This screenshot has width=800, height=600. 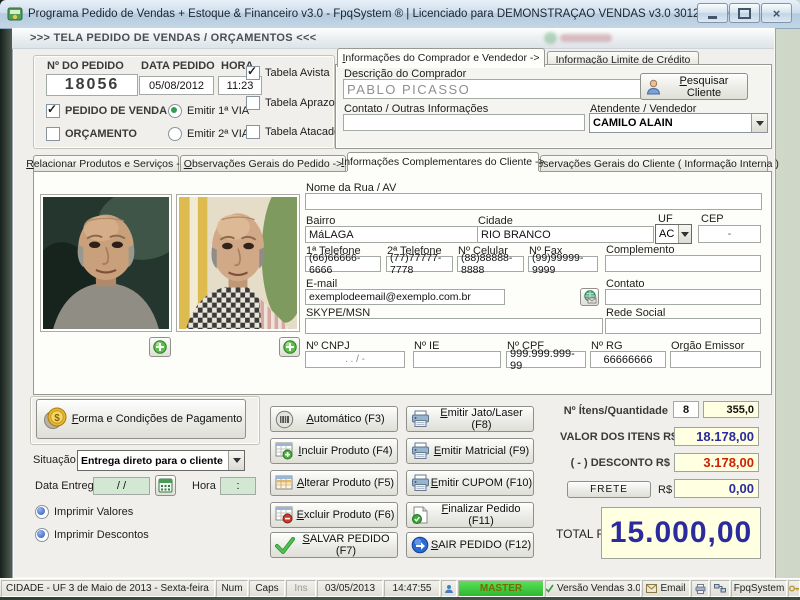 I want to click on checkbox-pedido-venda: PEDIDO DE VENDA, so click(x=106, y=110).